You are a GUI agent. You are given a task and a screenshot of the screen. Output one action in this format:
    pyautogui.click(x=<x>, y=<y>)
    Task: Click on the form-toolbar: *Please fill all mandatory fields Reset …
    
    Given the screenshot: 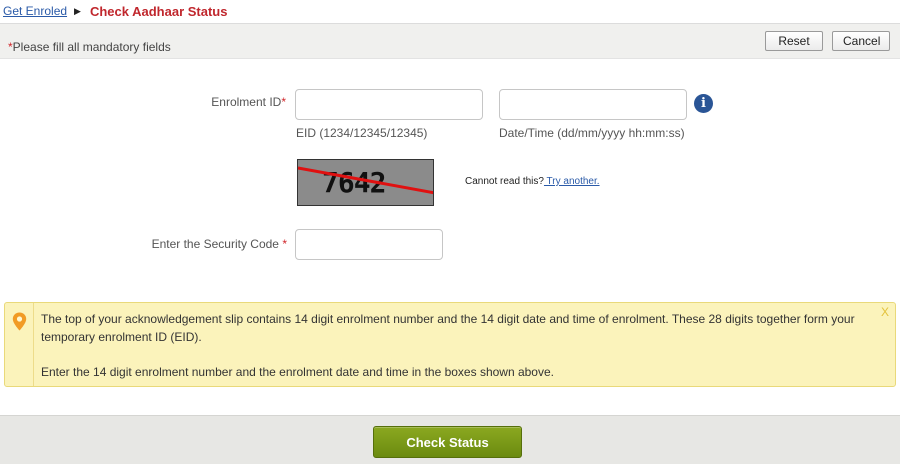 What is the action you would take?
    pyautogui.click(x=450, y=41)
    